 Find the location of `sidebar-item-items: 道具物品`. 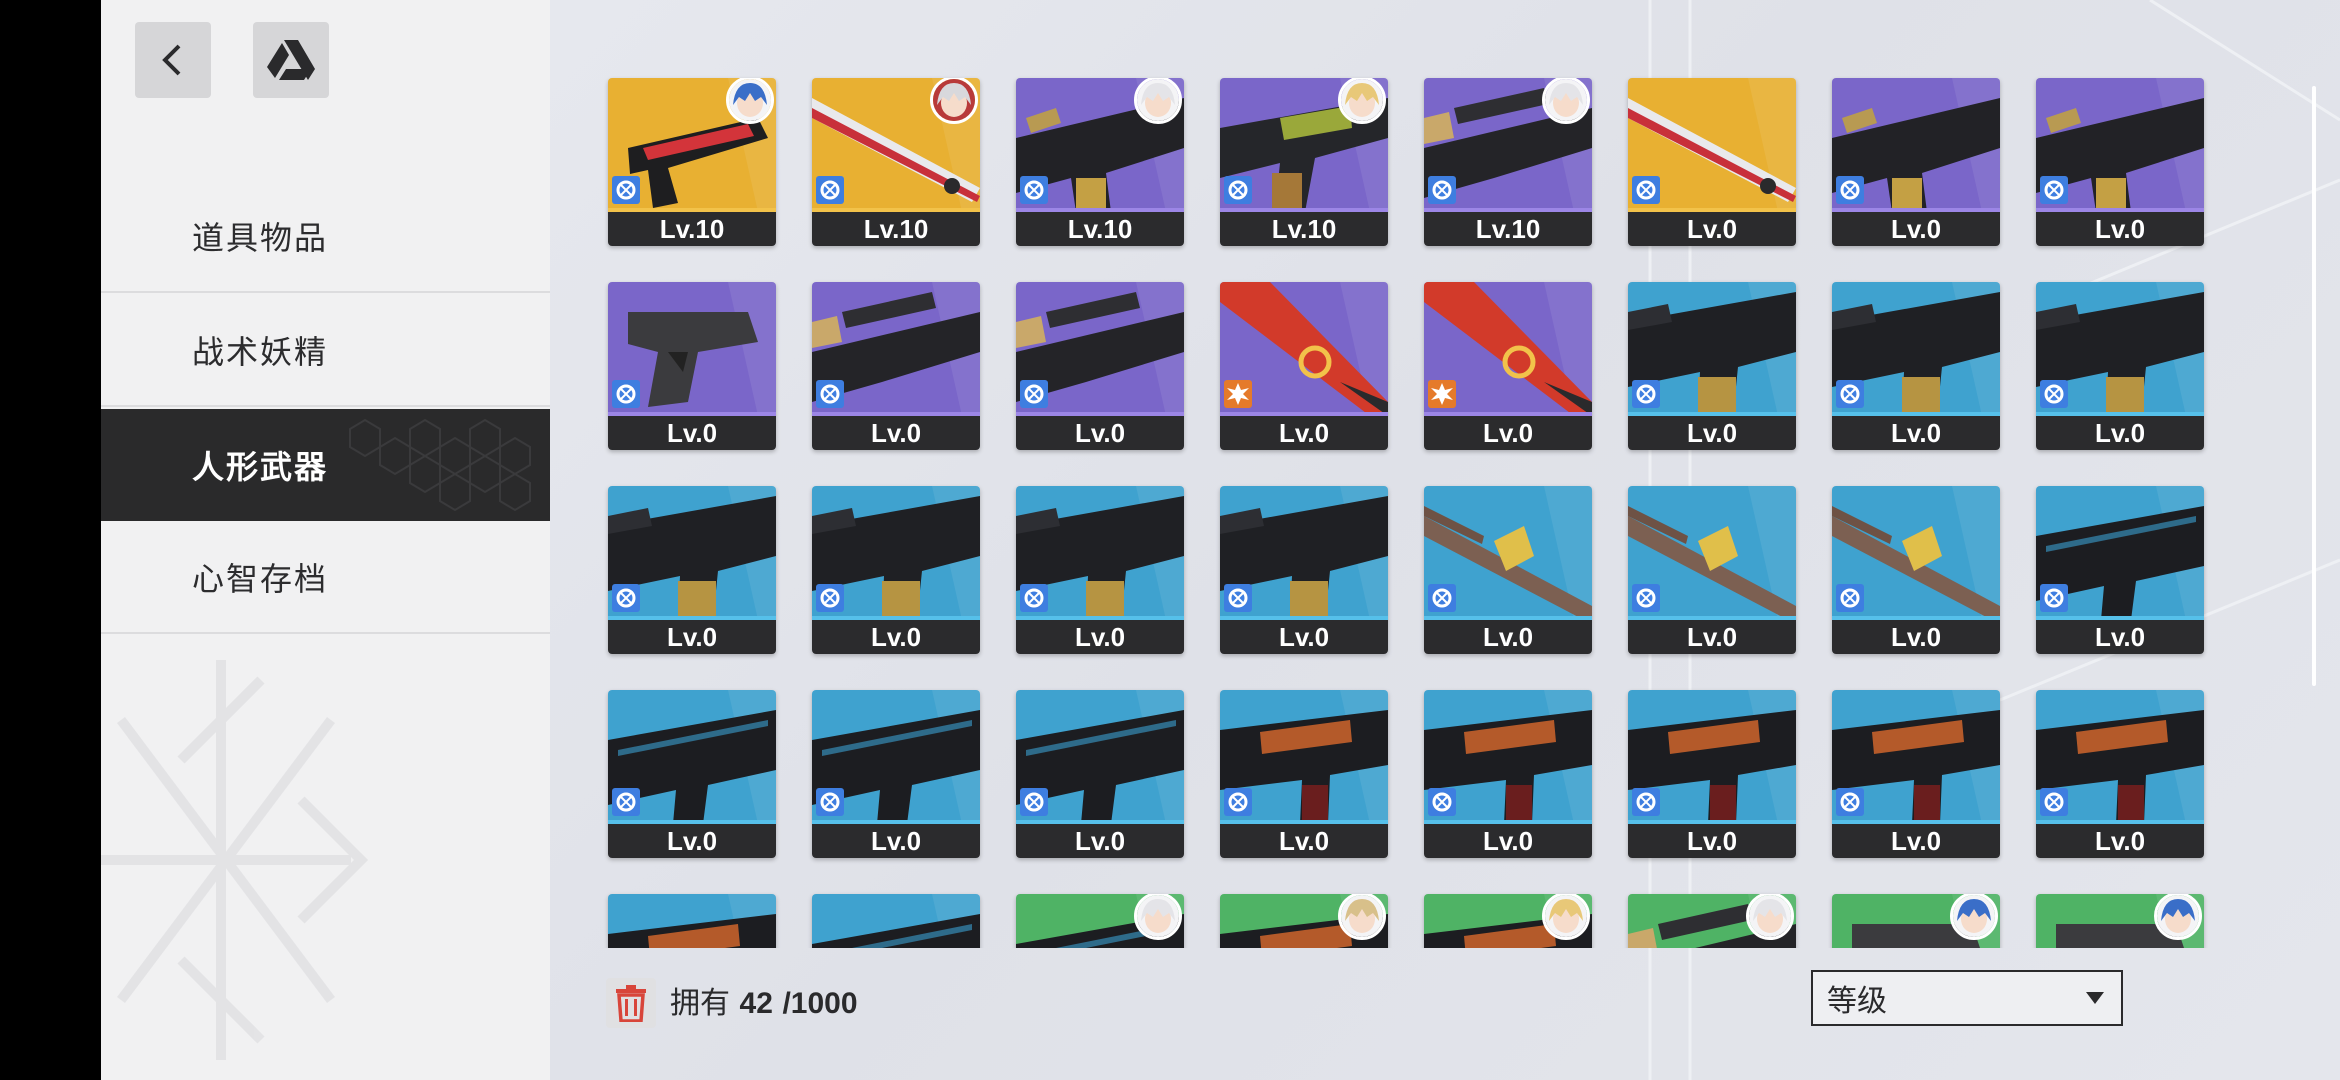

sidebar-item-items: 道具物品 is located at coordinates (325, 237).